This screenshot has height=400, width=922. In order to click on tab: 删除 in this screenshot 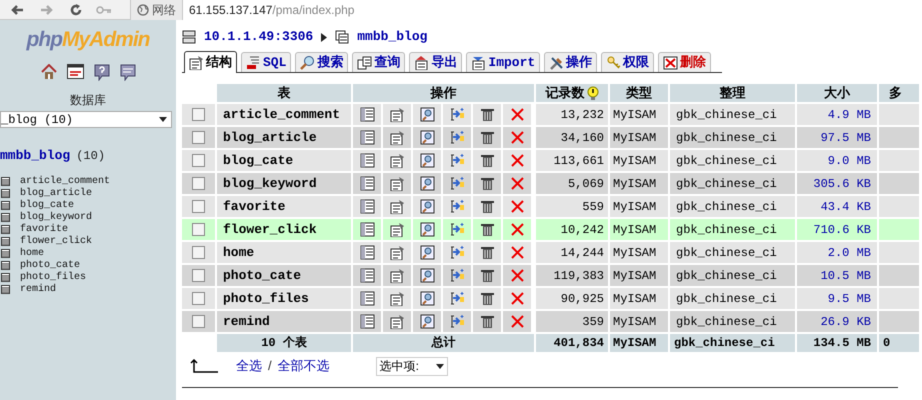, I will do `click(685, 62)`.